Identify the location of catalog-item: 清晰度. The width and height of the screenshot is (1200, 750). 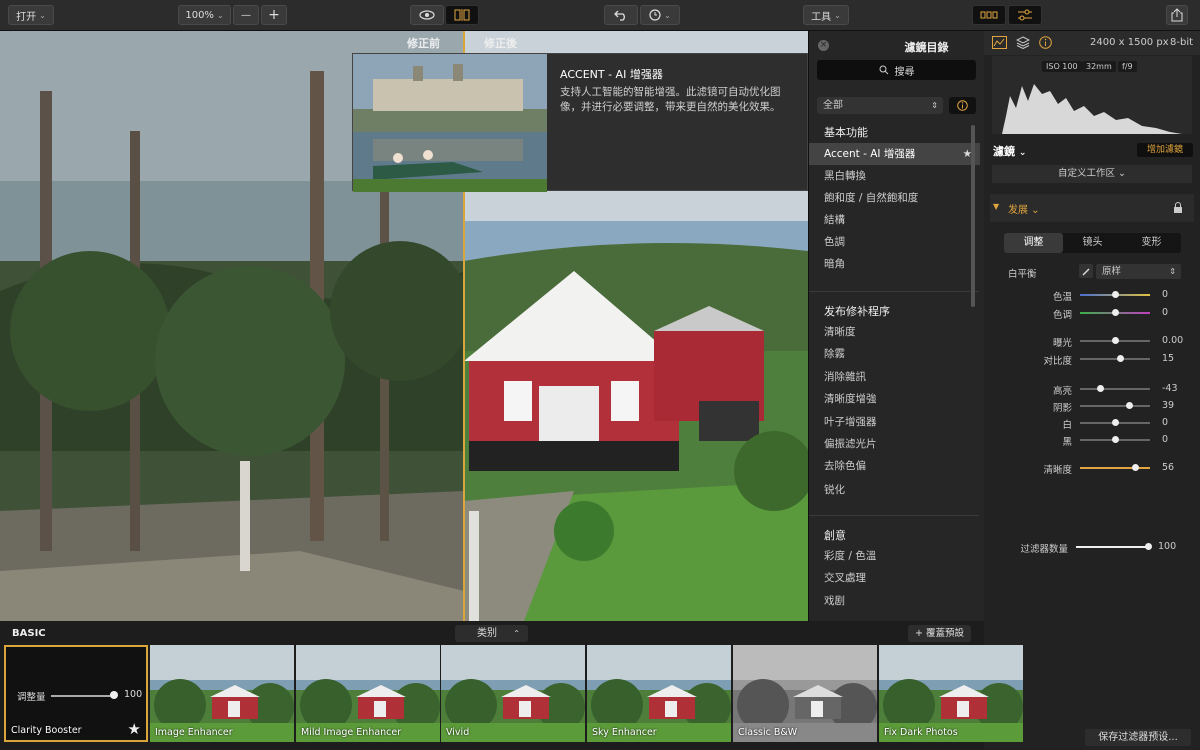
(894, 332).